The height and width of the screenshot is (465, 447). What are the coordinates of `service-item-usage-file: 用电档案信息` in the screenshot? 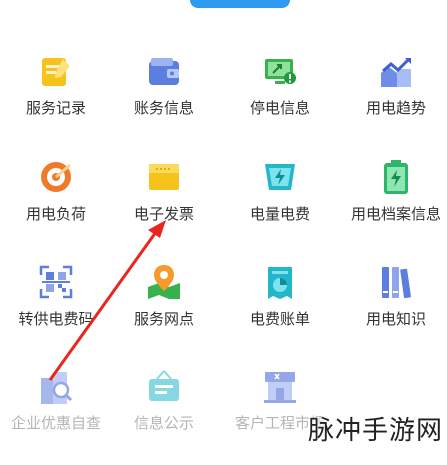 It's located at (393, 207).